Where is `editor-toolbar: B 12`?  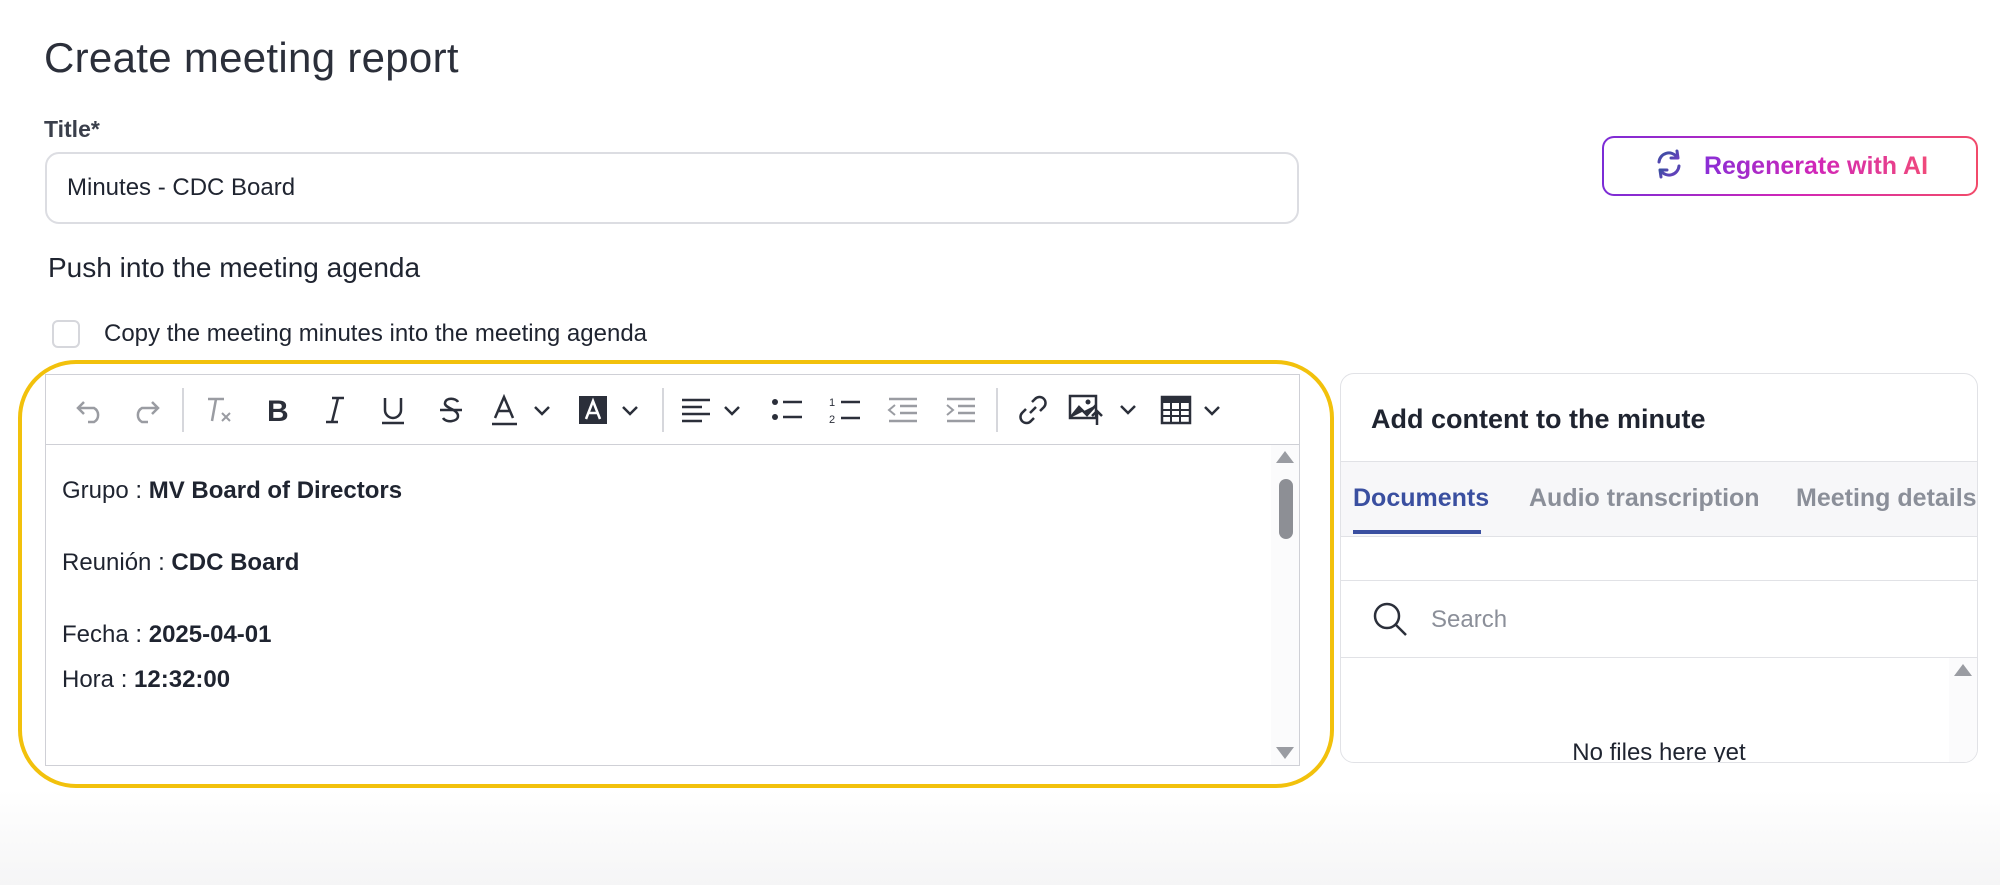
editor-toolbar: B 12 is located at coordinates (672, 410).